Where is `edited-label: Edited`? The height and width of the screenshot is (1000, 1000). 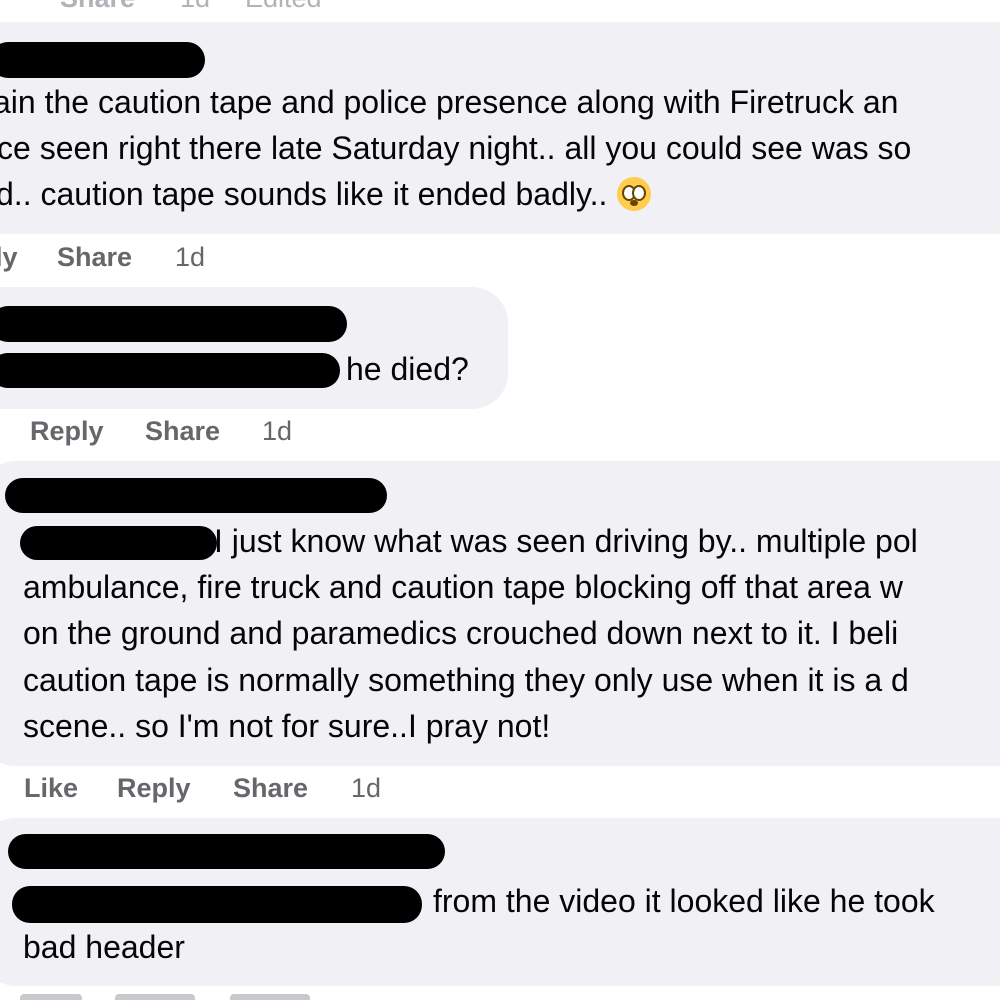 edited-label: Edited is located at coordinates (283, 7).